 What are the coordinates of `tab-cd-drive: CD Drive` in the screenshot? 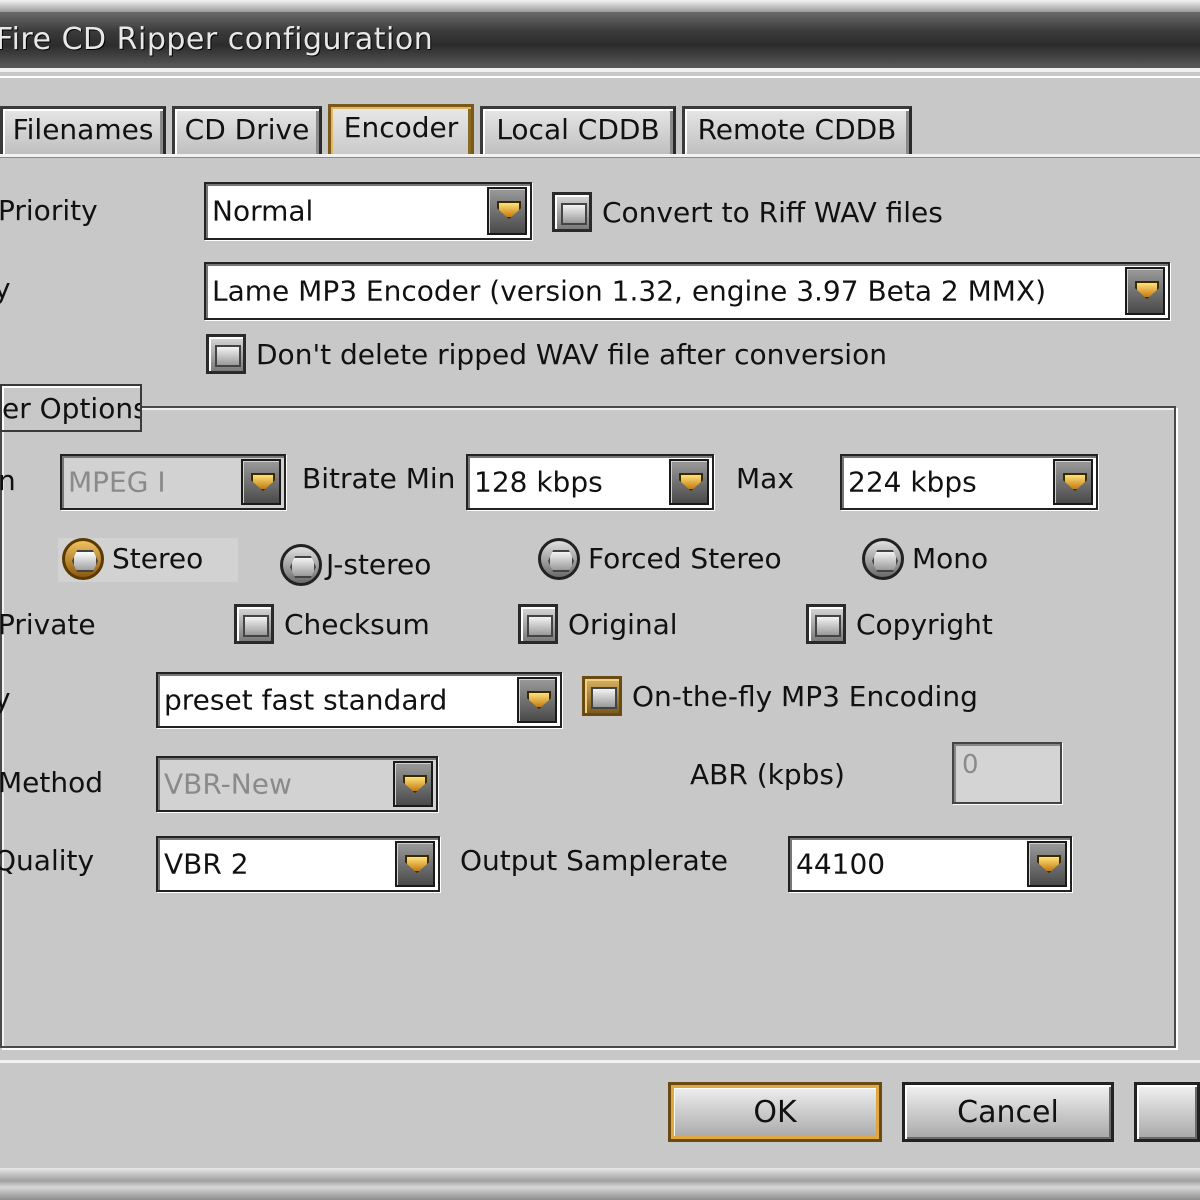 It's located at (247, 132).